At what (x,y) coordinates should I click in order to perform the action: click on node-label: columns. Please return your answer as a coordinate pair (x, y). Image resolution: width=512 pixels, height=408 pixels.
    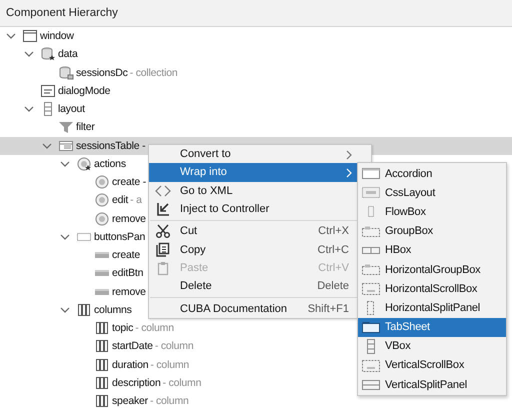
    Looking at the image, I should click on (113, 310).